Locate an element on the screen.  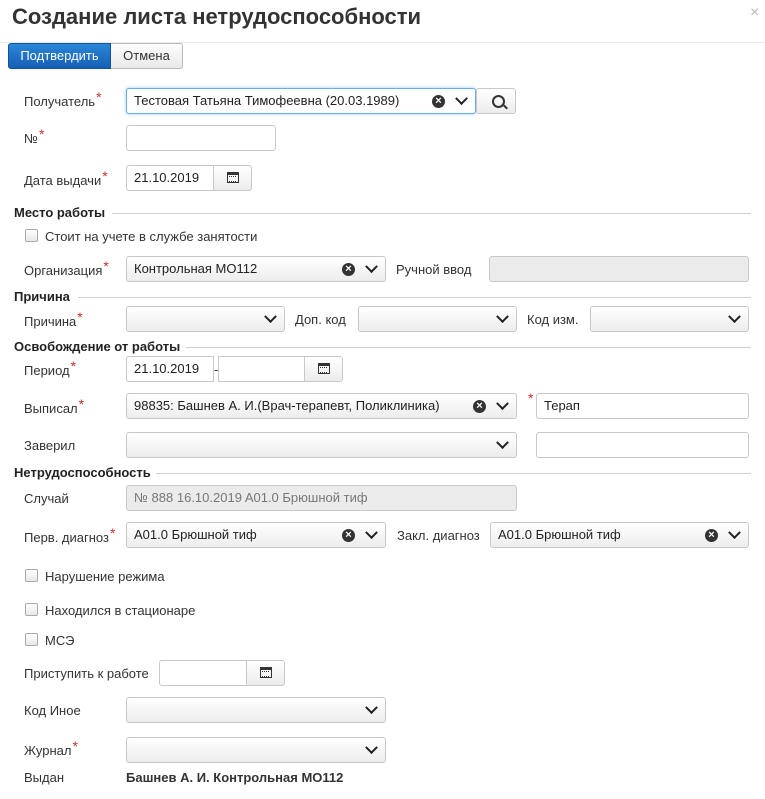
reason-select is located at coordinates (205, 319).